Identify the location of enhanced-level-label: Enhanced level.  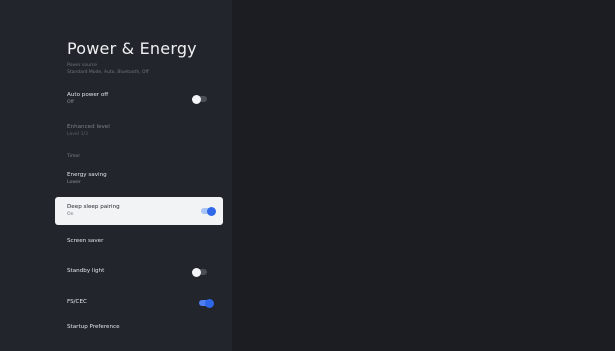
(88, 127).